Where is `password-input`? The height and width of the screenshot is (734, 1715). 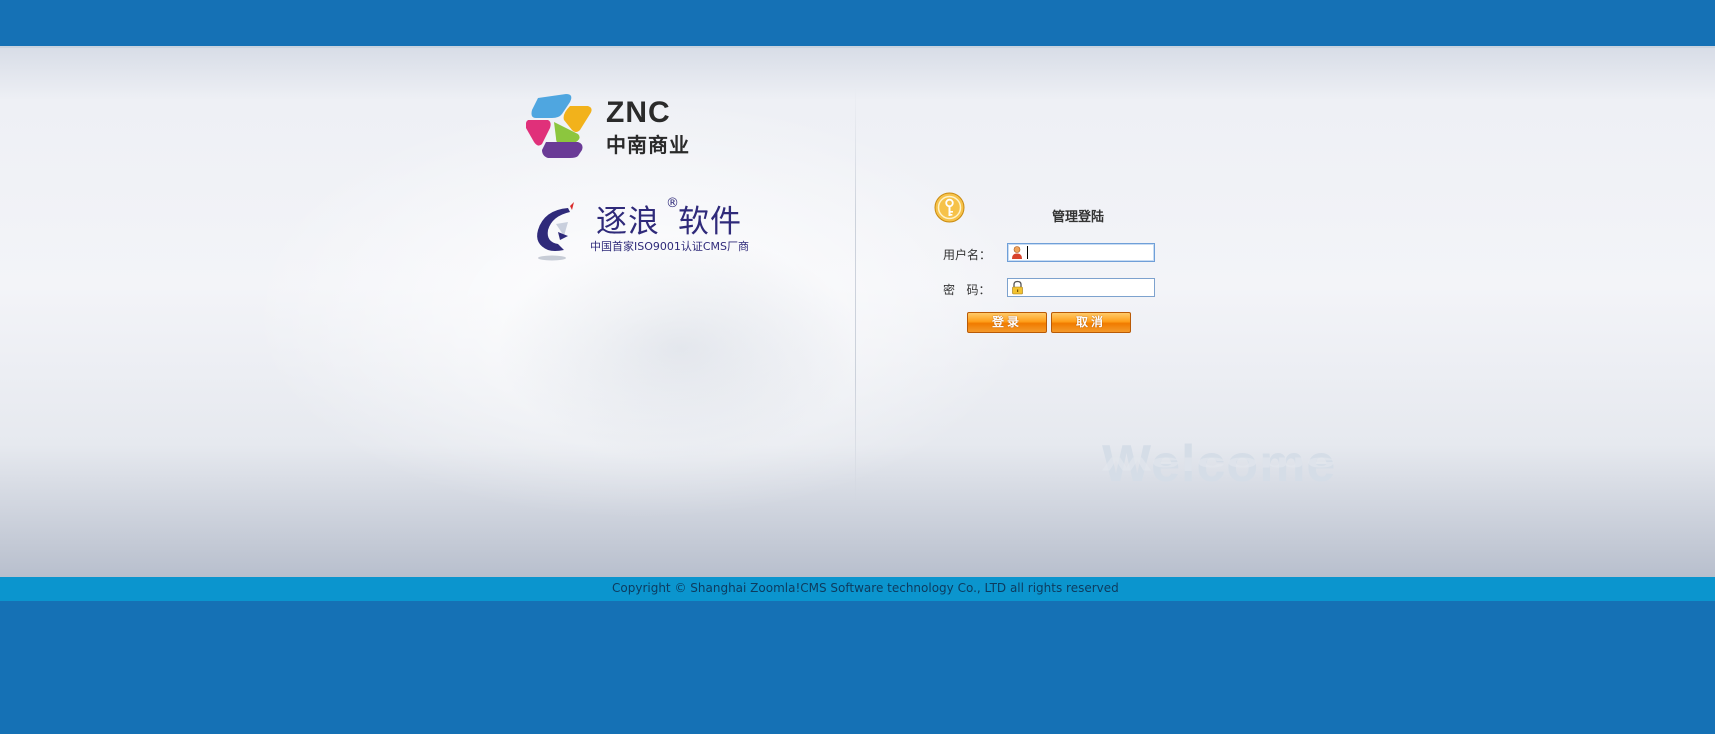 password-input is located at coordinates (1091, 287).